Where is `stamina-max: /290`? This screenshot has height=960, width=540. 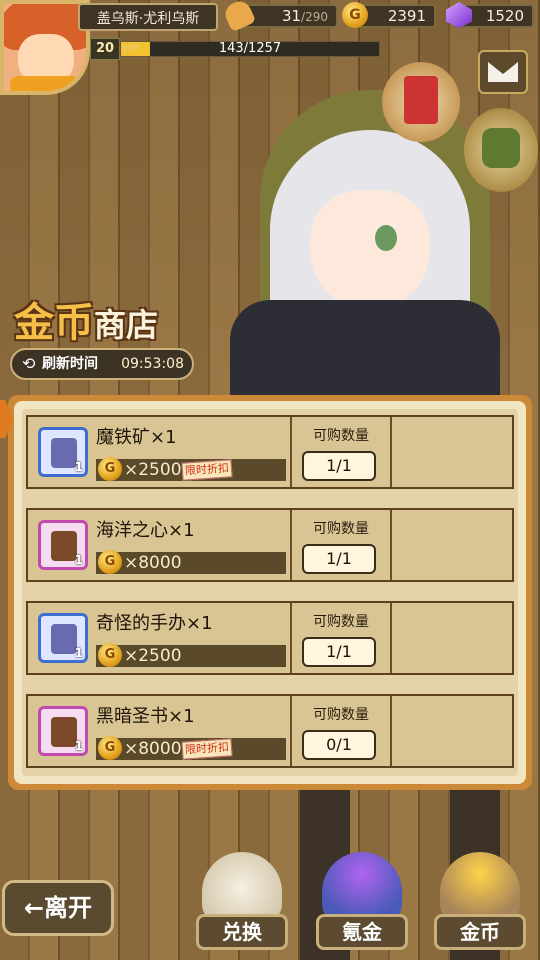
stamina-max: /290 is located at coordinates (314, 17).